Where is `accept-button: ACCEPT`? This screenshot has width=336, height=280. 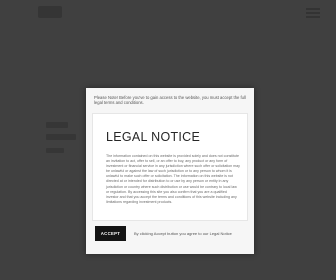 accept-button: ACCEPT is located at coordinates (110, 233).